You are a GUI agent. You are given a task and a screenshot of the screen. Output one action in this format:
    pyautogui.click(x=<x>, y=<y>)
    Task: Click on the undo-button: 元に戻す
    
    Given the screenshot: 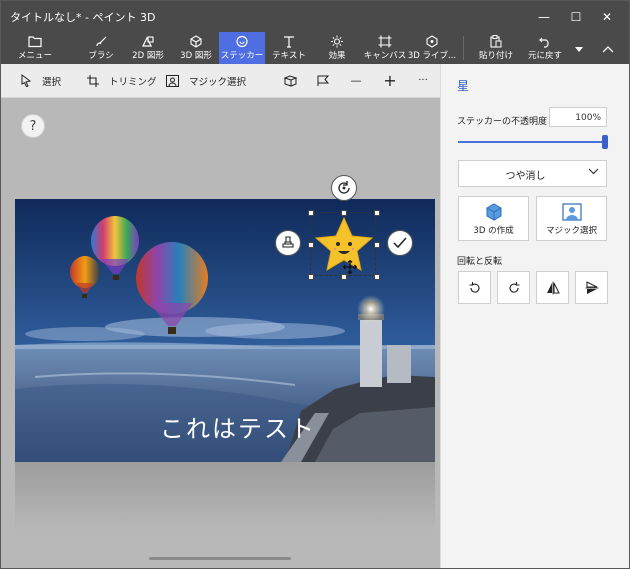 What is the action you would take?
    pyautogui.click(x=545, y=48)
    